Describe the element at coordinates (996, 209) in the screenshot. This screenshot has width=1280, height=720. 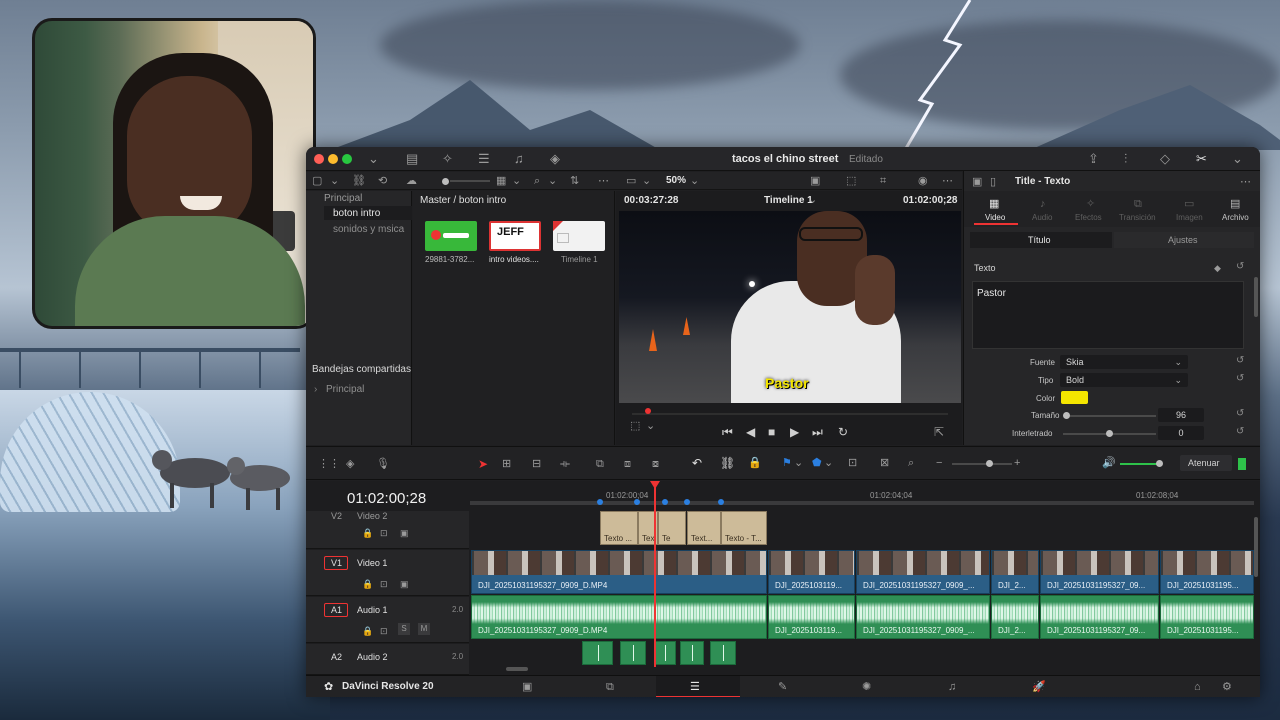
I see `tab-video: ▦ Video` at that location.